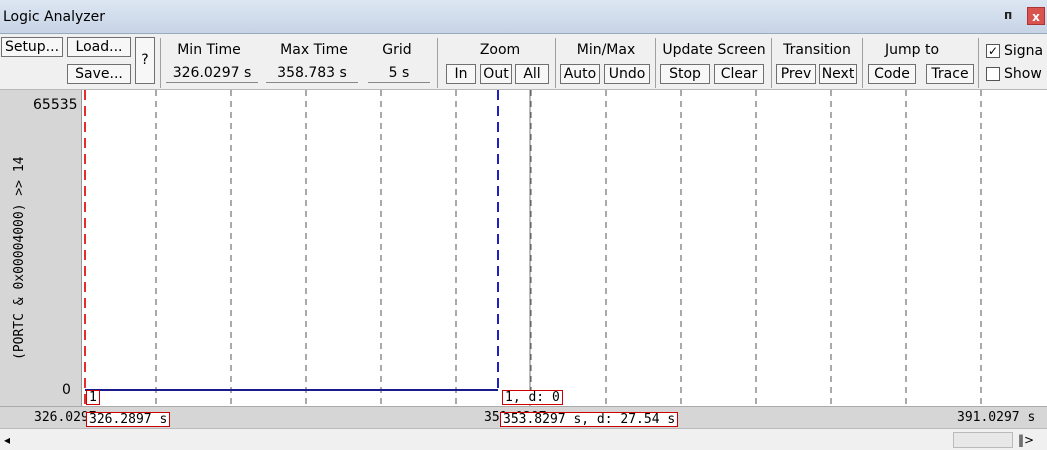  Describe the element at coordinates (7, 440) in the screenshot. I see `scroll-left-icon: ◂` at that location.